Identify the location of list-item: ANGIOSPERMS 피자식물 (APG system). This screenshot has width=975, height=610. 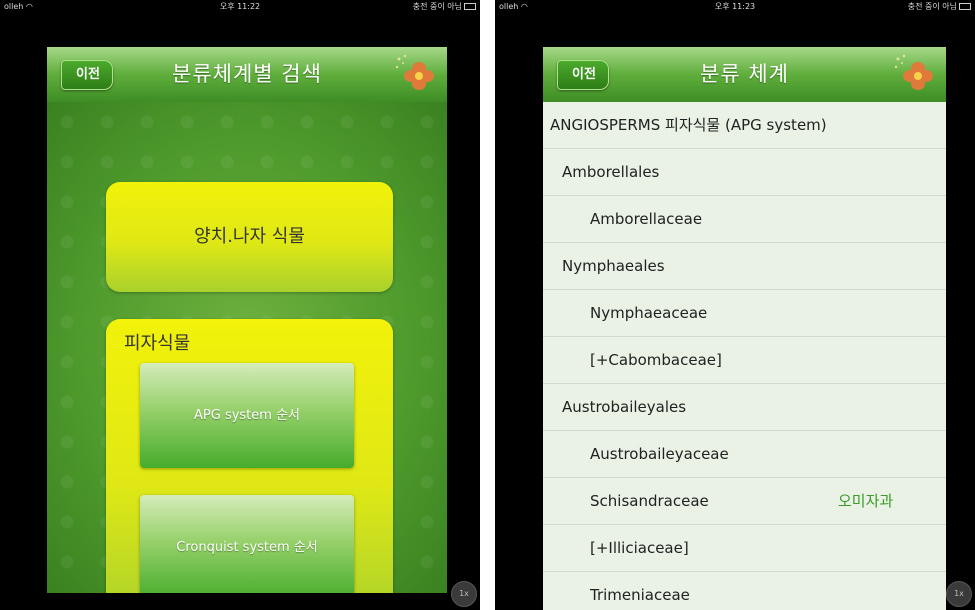
(744, 125).